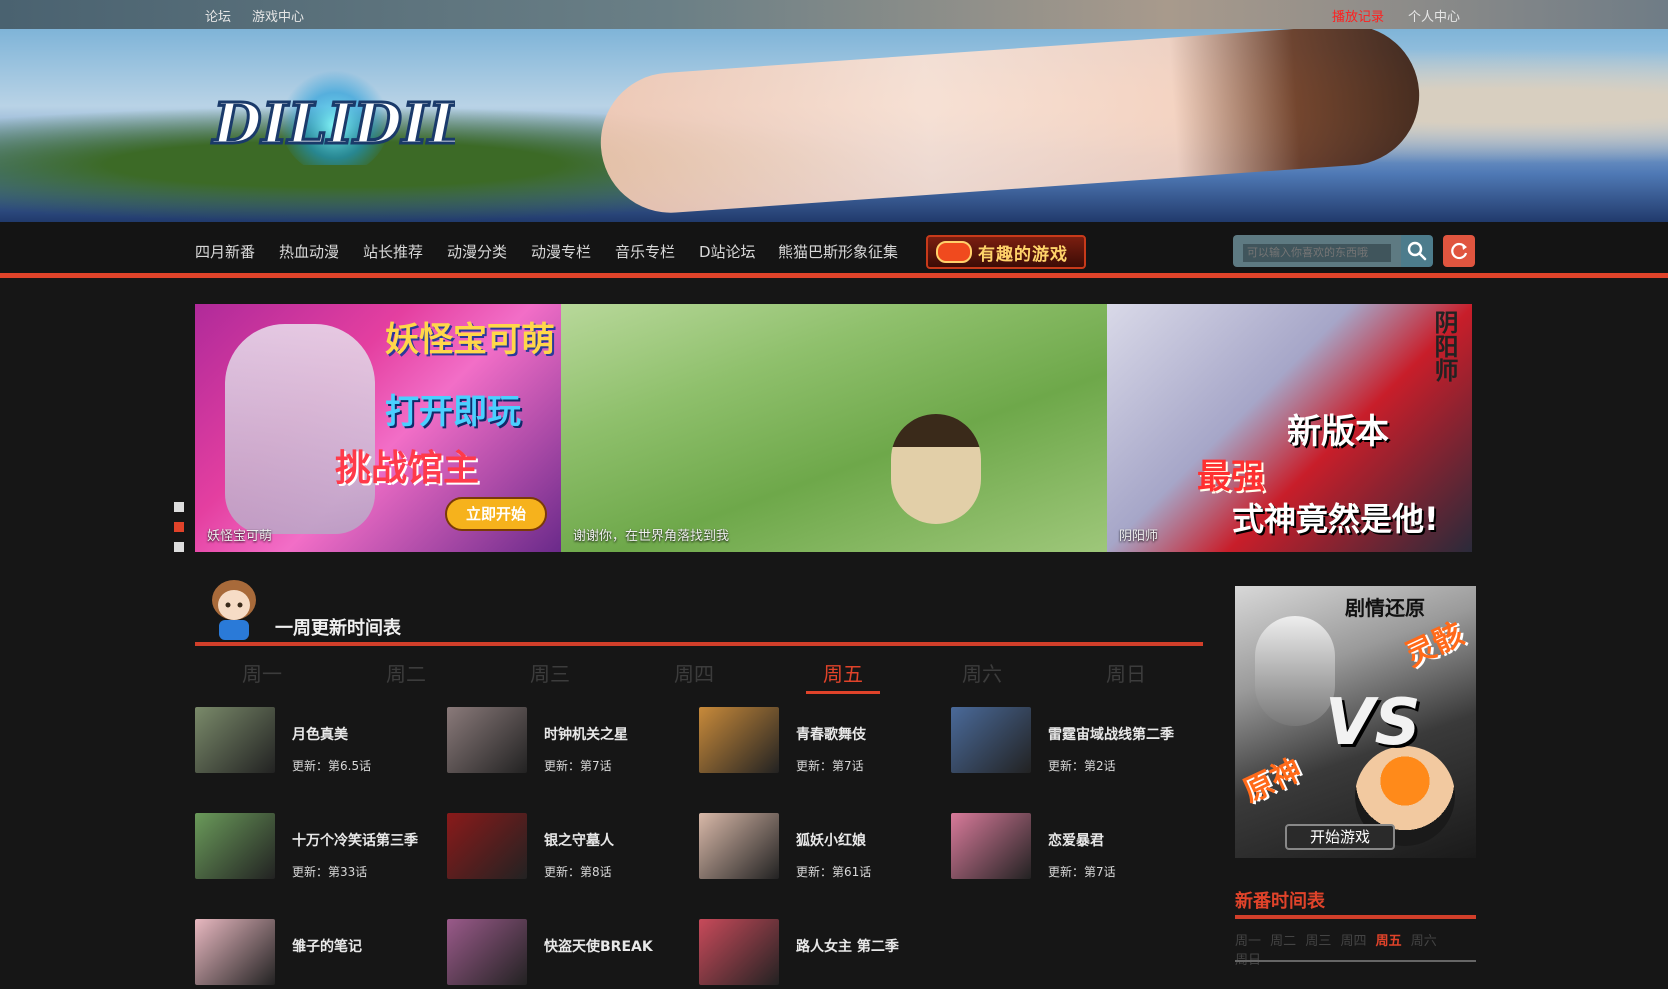 This screenshot has width=1668, height=989. Describe the element at coordinates (578, 872) in the screenshot. I see `anime-update: 更新：第8话` at that location.